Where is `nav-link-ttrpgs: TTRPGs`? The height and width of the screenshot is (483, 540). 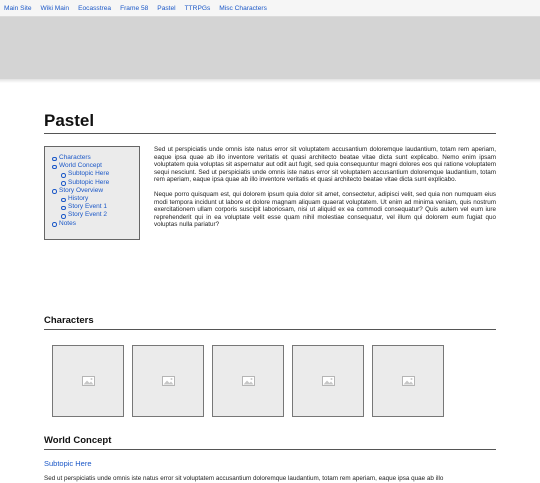
nav-link-ttrpgs: TTRPGs is located at coordinates (198, 8).